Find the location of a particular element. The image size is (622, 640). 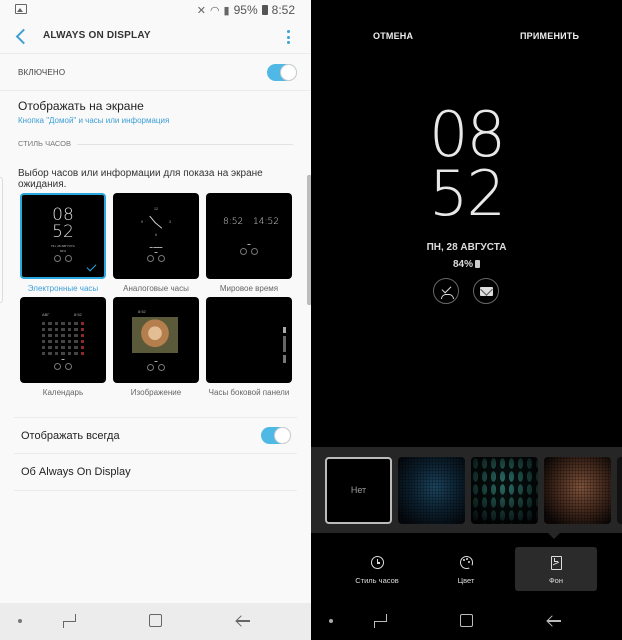

message-icon is located at coordinates (486, 291).